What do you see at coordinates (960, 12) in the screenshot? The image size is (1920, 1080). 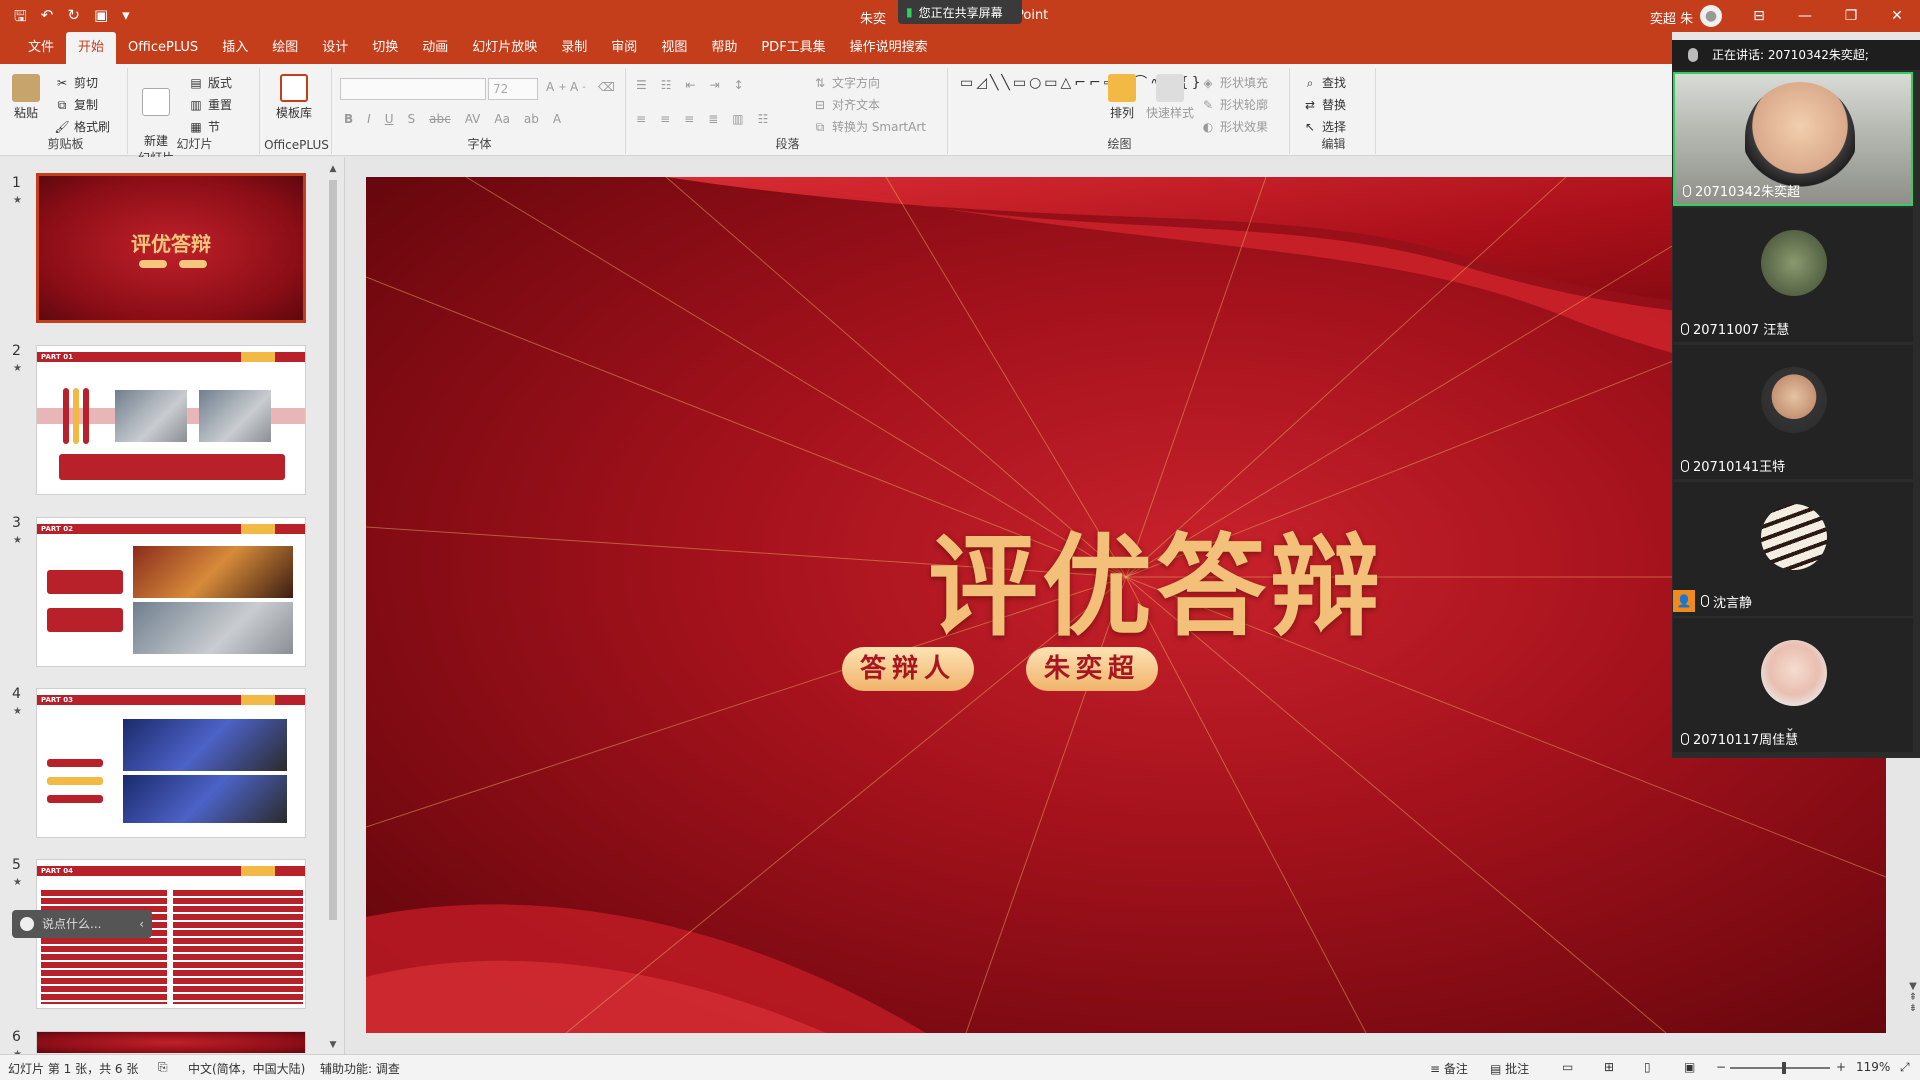 I see `screen-share-banner: ▮ 您正在共享屏幕` at bounding box center [960, 12].